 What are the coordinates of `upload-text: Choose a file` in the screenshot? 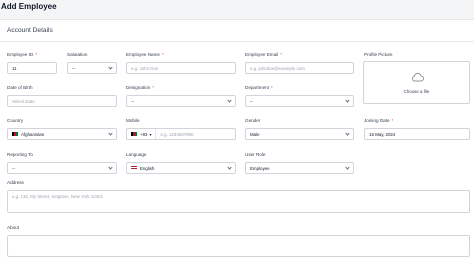 It's located at (416, 91).